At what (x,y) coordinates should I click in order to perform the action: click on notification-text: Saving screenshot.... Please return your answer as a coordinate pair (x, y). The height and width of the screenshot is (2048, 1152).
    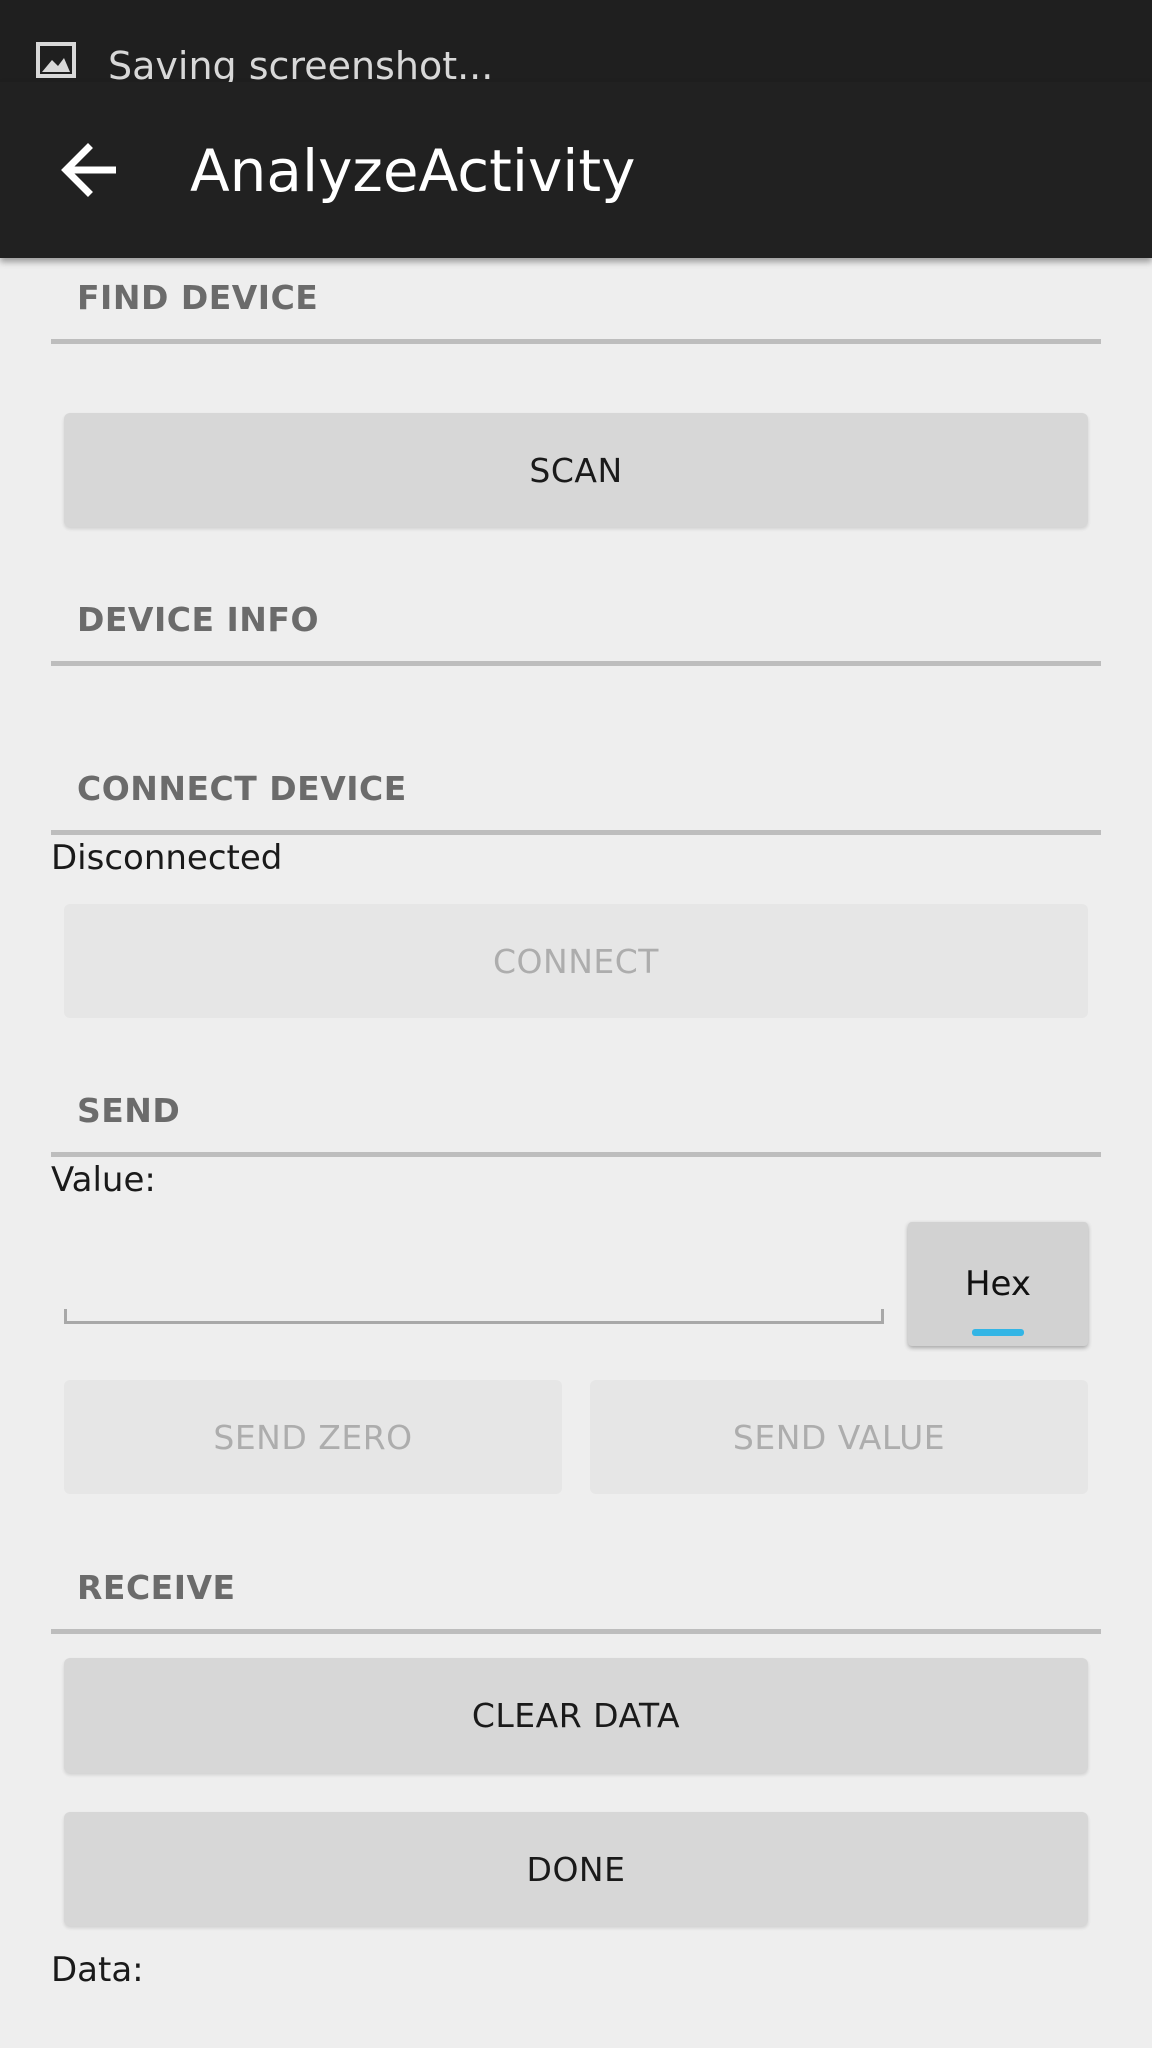
    Looking at the image, I should click on (301, 63).